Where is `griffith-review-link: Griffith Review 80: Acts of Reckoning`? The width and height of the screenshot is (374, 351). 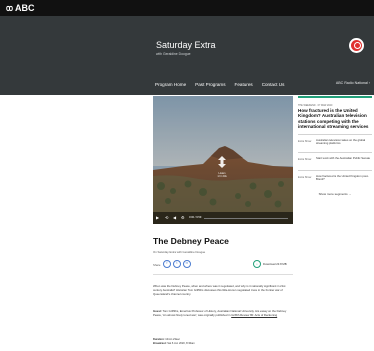 griffith-review-link: Griffith Review 80: Acts of Reckoning is located at coordinates (254, 315).